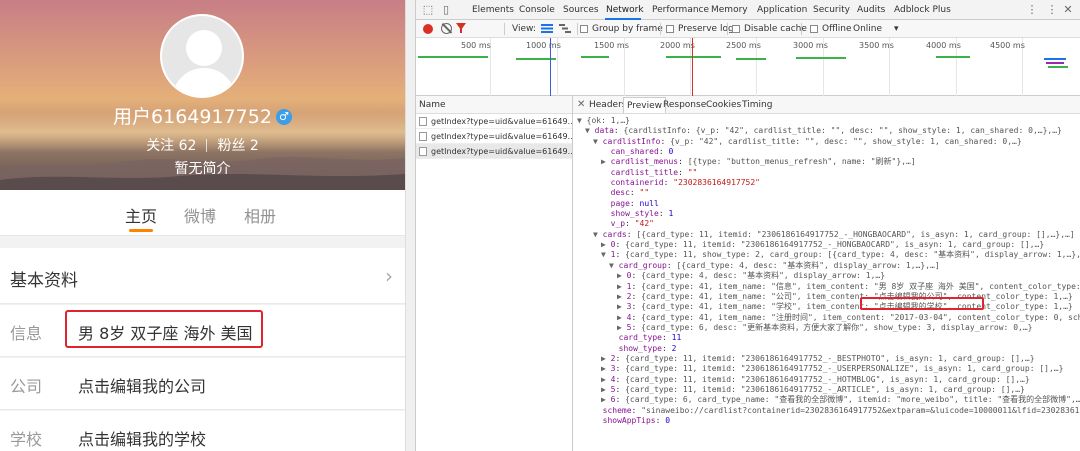  What do you see at coordinates (428, 29) in the screenshot?
I see `record-icon` at bounding box center [428, 29].